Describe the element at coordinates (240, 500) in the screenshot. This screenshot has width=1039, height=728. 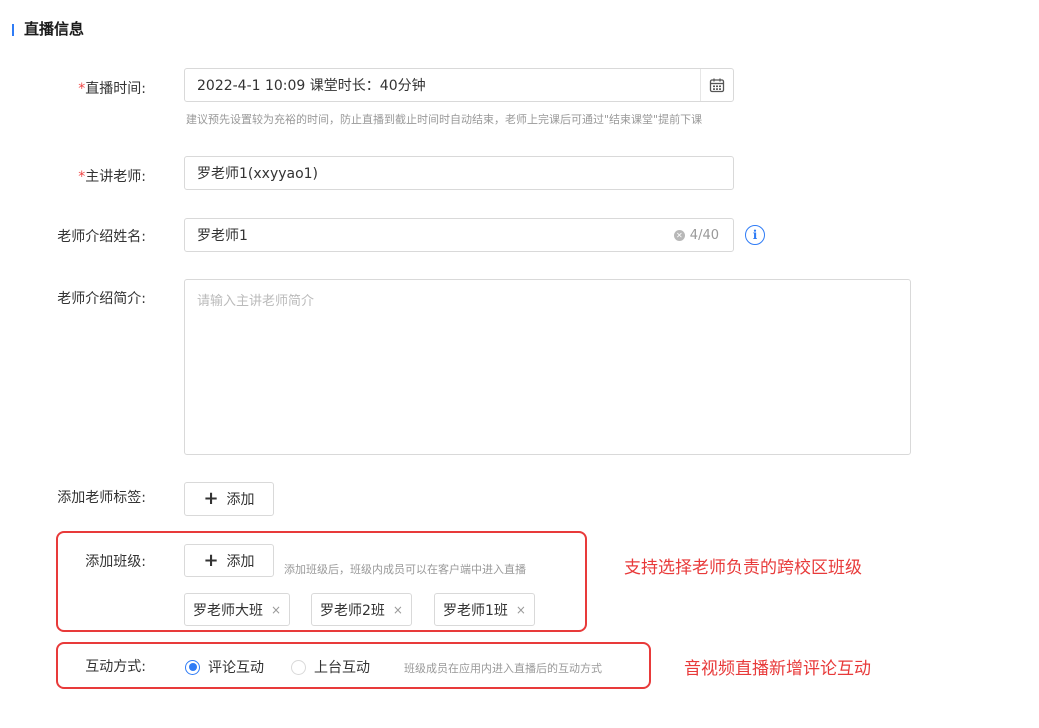
I see `add-teacher-tag-label: 添加` at that location.